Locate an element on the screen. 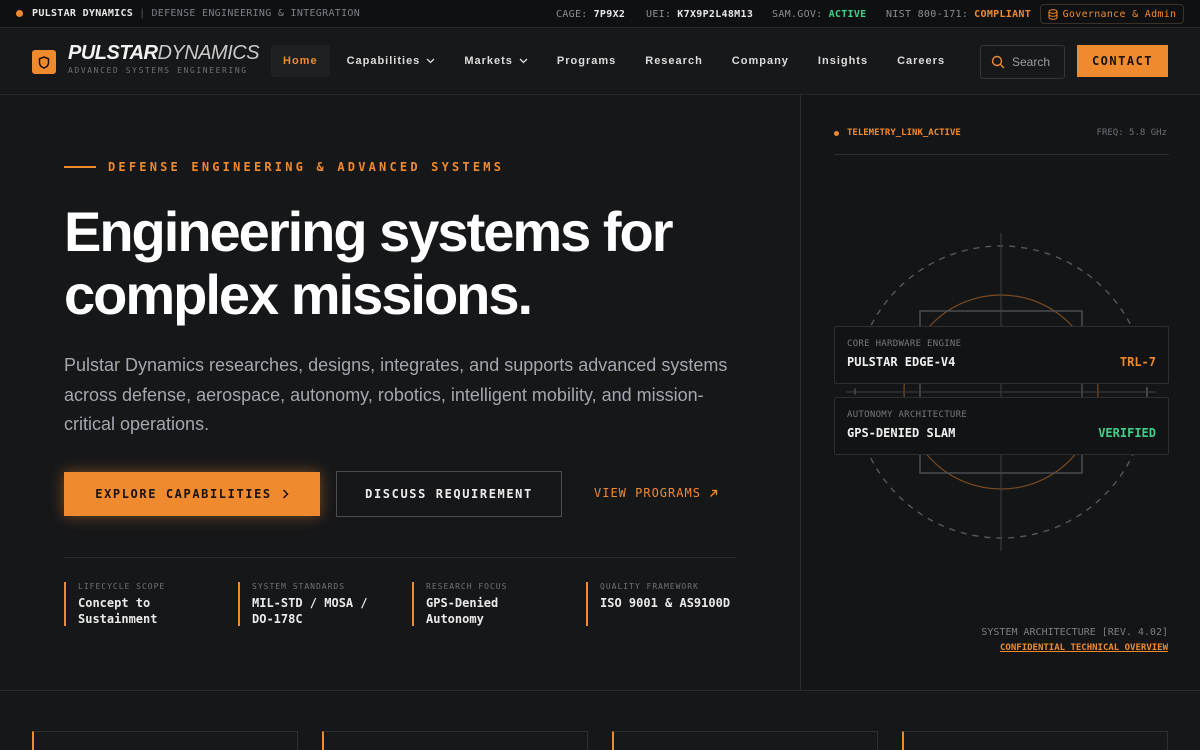 The image size is (1200, 750). stat-key: LIFECYCLE SCOPE is located at coordinates (122, 586).